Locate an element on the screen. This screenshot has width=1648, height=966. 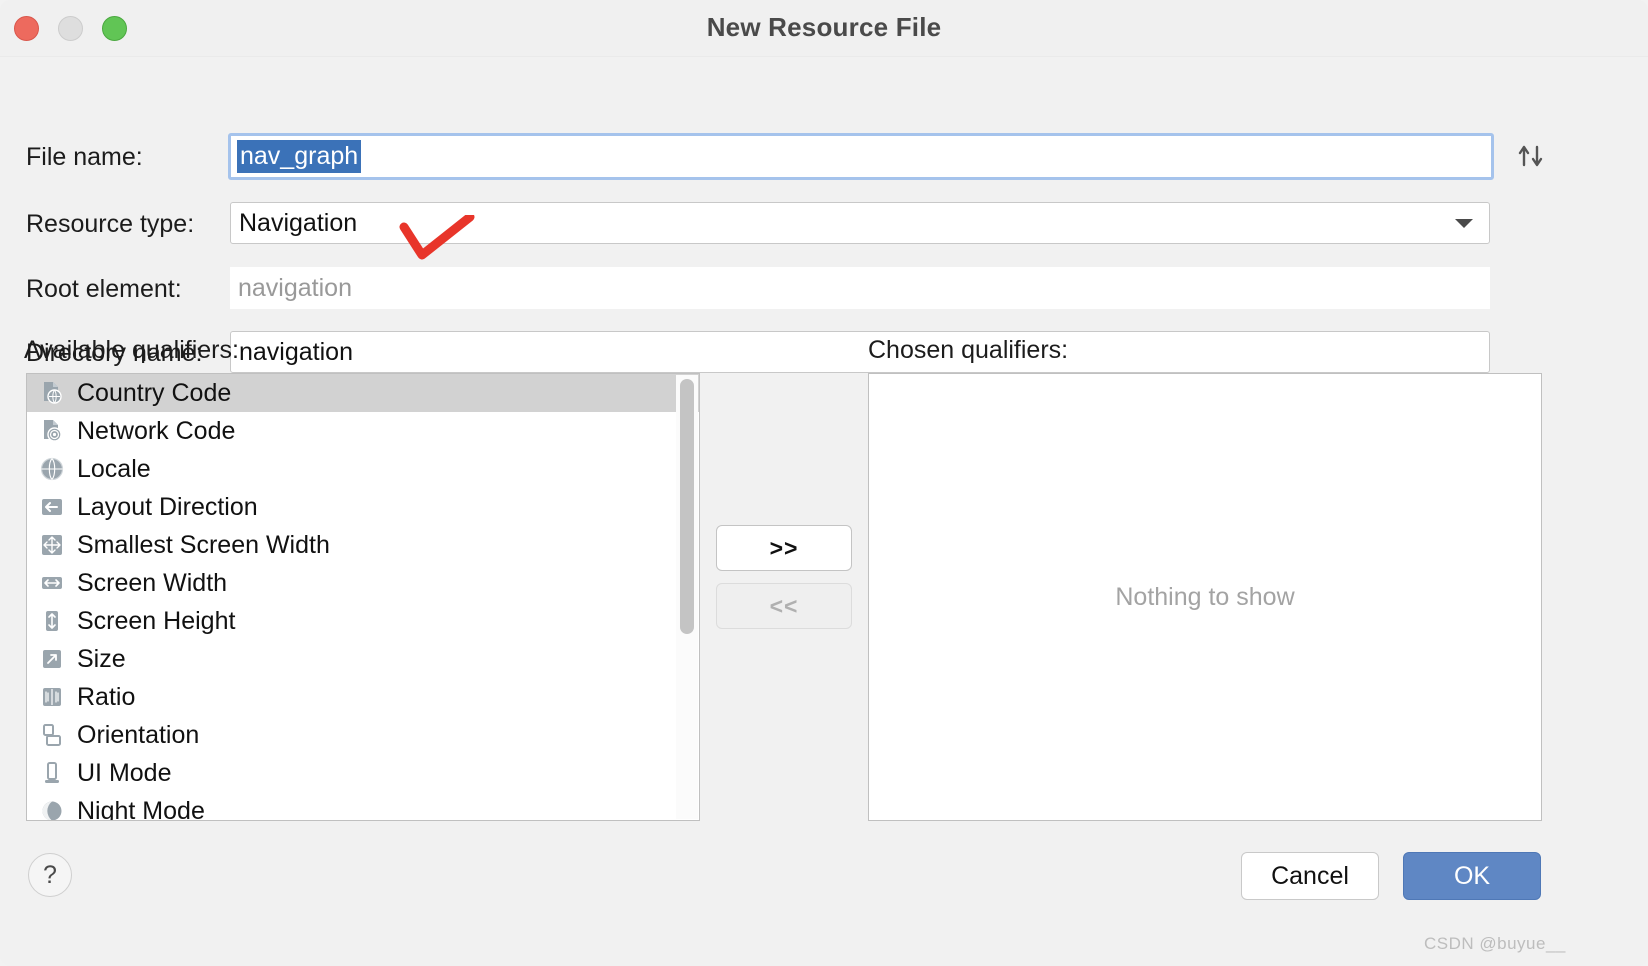
dialog-title: New Resource File is located at coordinates (824, 27).